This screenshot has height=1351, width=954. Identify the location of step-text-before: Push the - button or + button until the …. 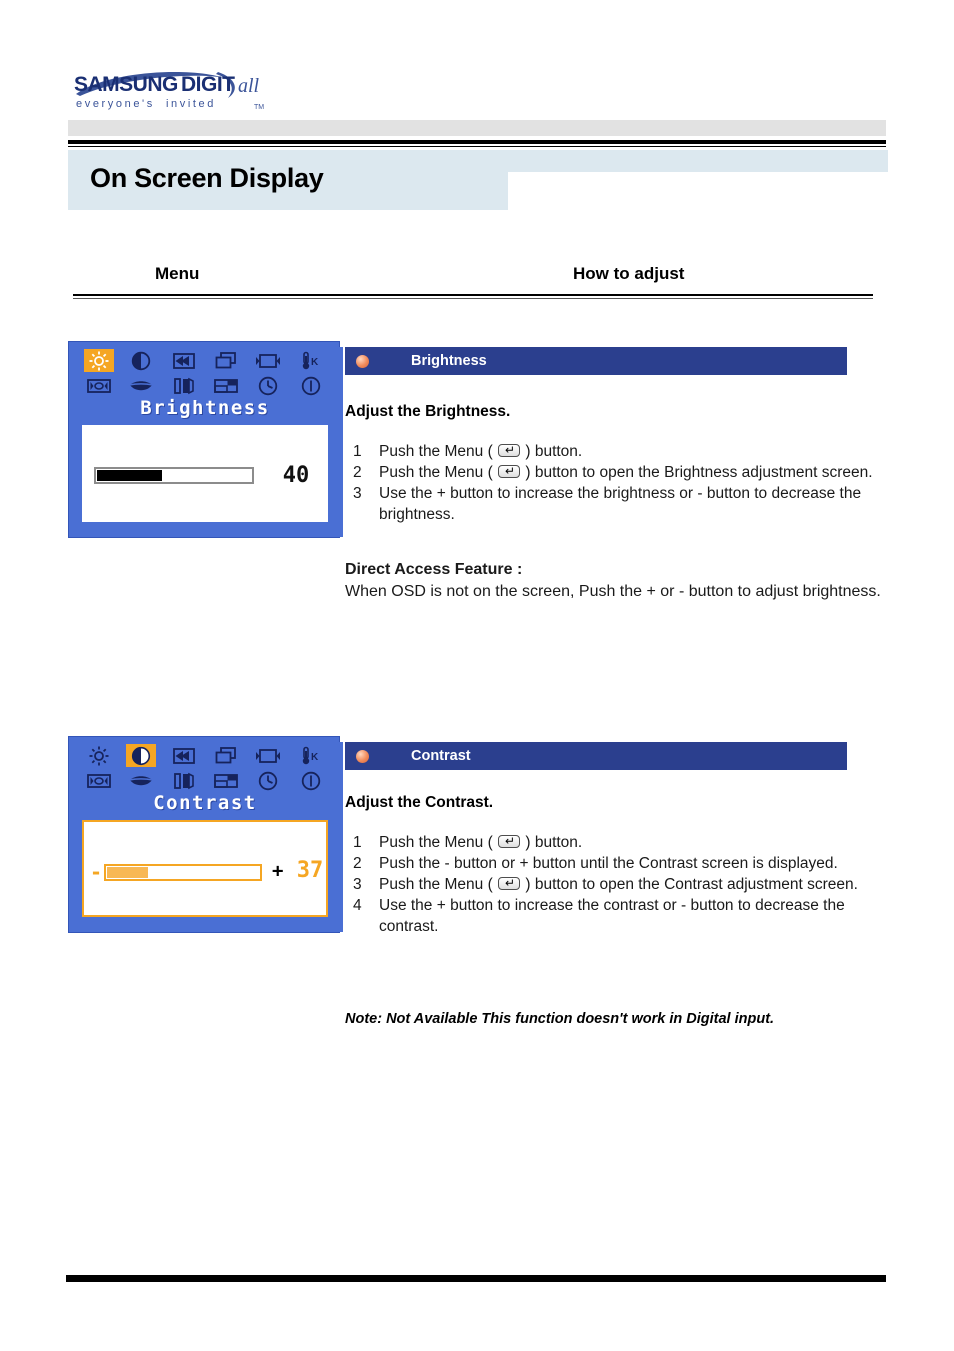
(608, 863).